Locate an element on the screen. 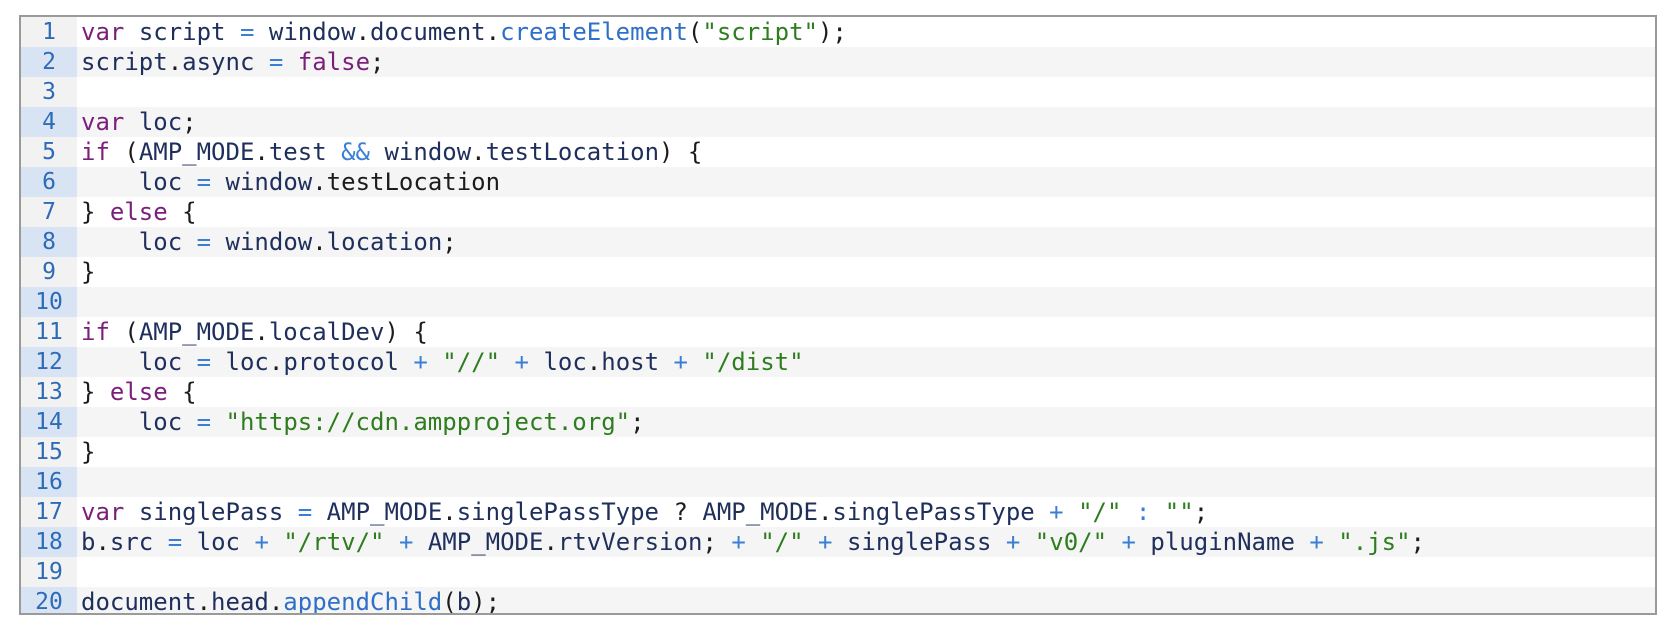 This screenshot has height=640, width=1674. line-number: 4 is located at coordinates (49, 122).